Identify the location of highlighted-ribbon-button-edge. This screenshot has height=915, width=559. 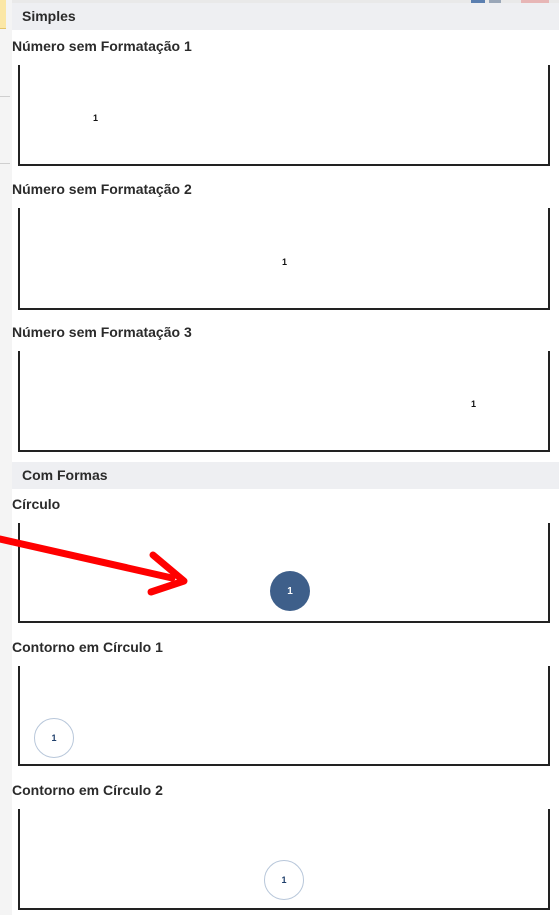
(3, 14).